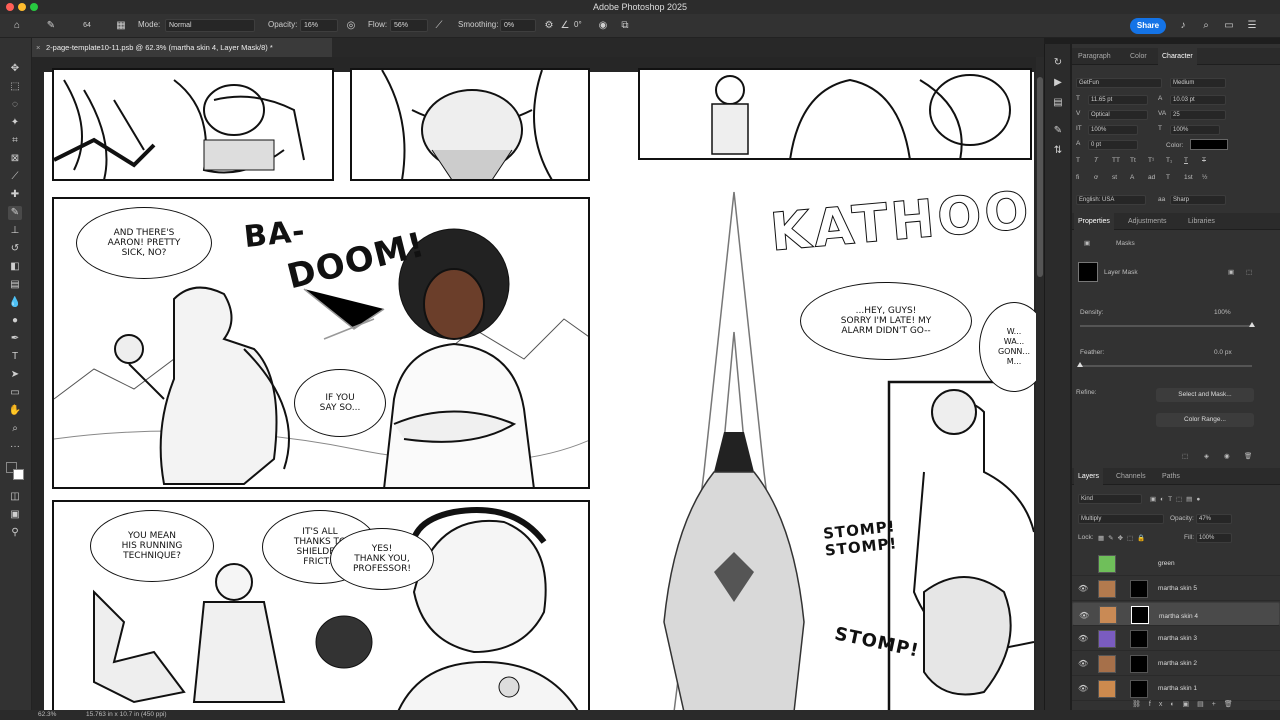 The width and height of the screenshot is (1280, 720). What do you see at coordinates (15, 105) in the screenshot?
I see `lasso-tool-icon: ◌` at bounding box center [15, 105].